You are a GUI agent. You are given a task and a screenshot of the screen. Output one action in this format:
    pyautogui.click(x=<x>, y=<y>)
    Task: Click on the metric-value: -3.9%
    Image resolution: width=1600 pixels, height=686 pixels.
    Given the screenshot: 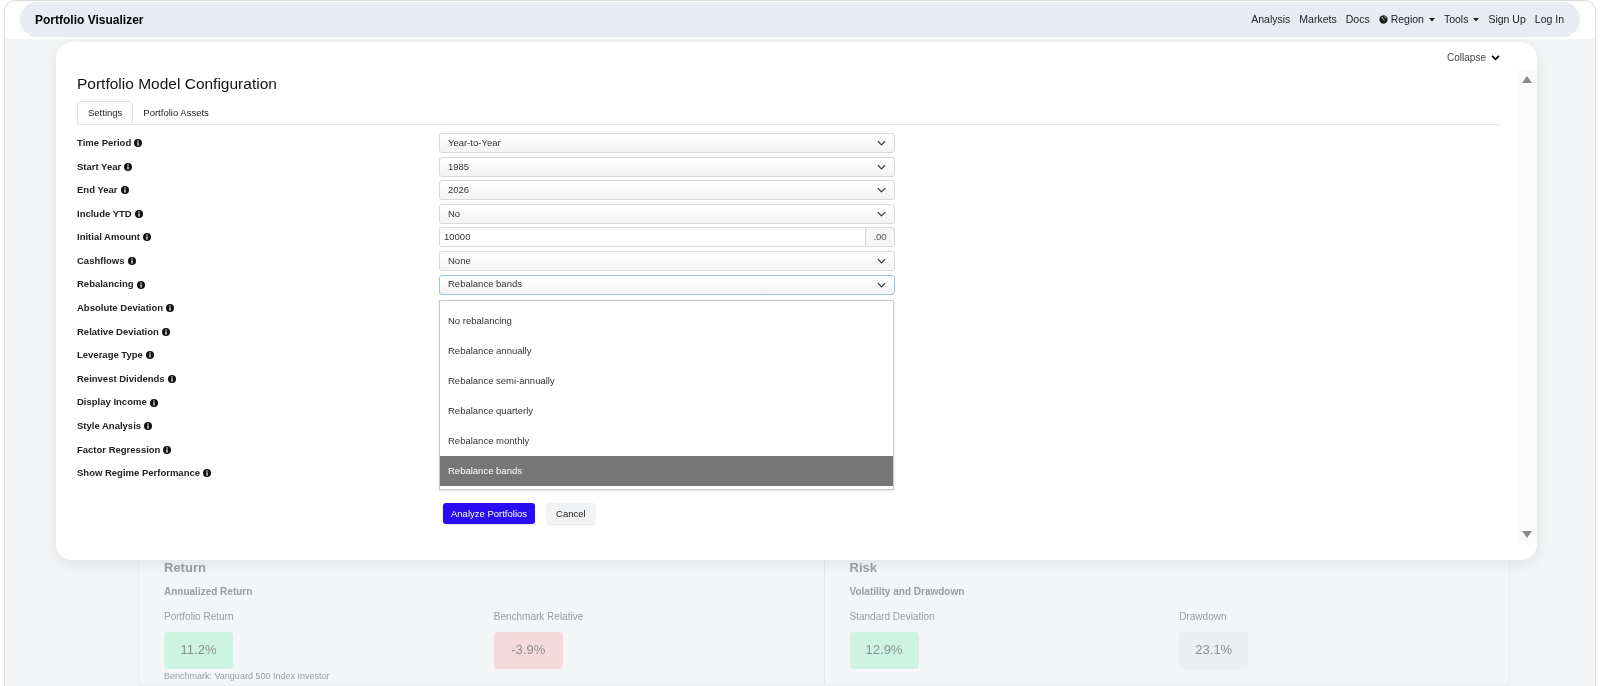 What is the action you would take?
    pyautogui.click(x=528, y=650)
    